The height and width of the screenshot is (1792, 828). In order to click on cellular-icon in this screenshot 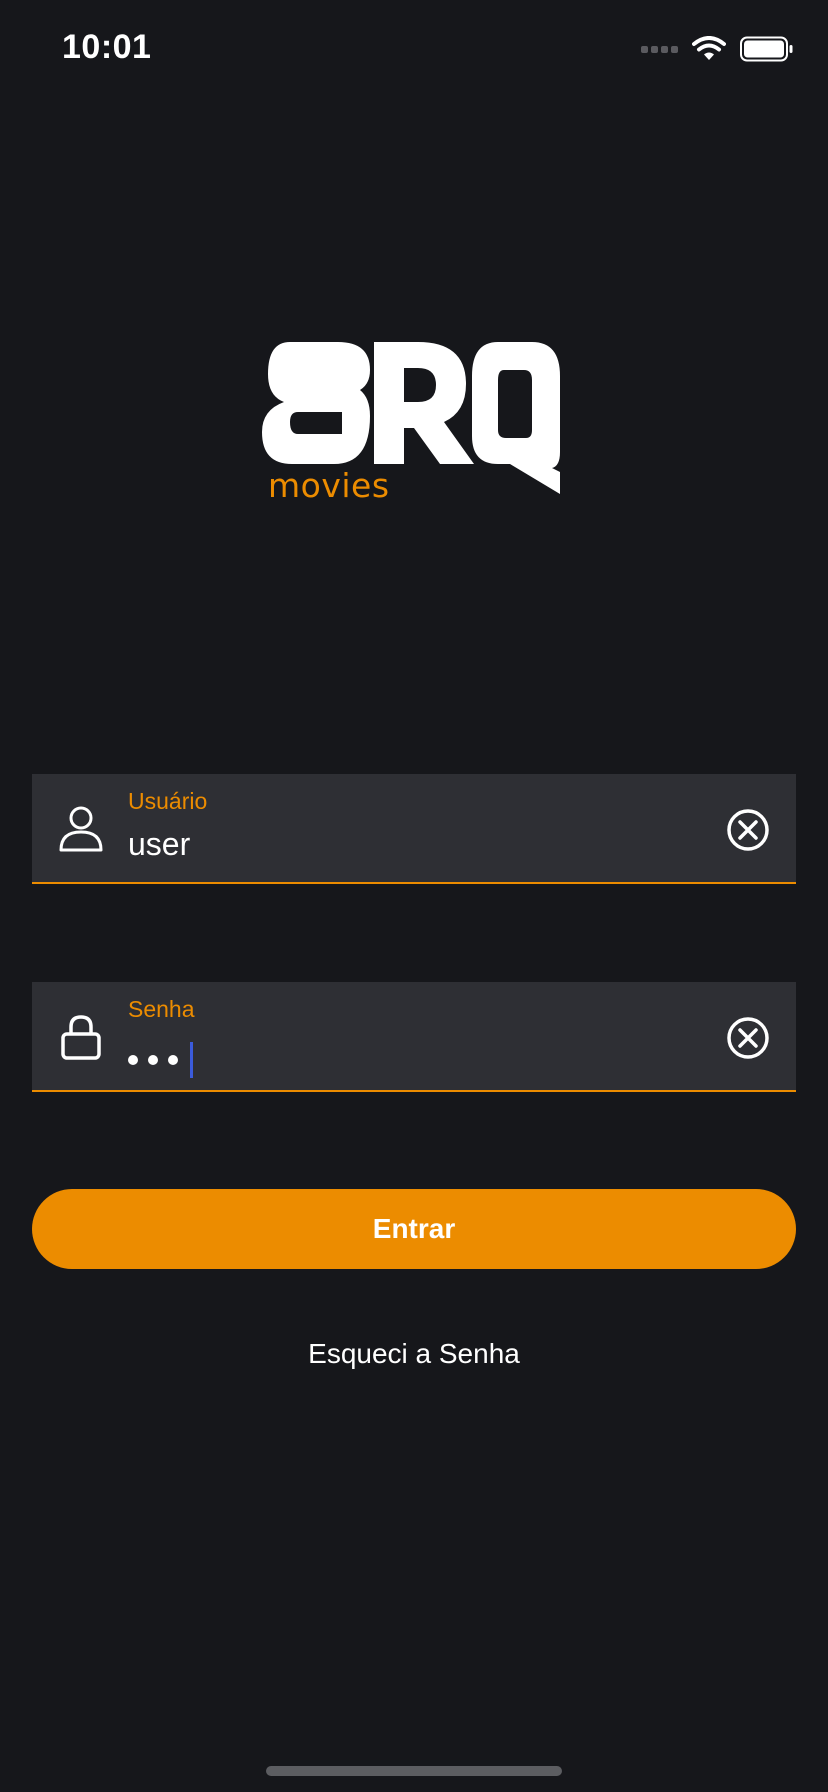, I will do `click(659, 49)`.